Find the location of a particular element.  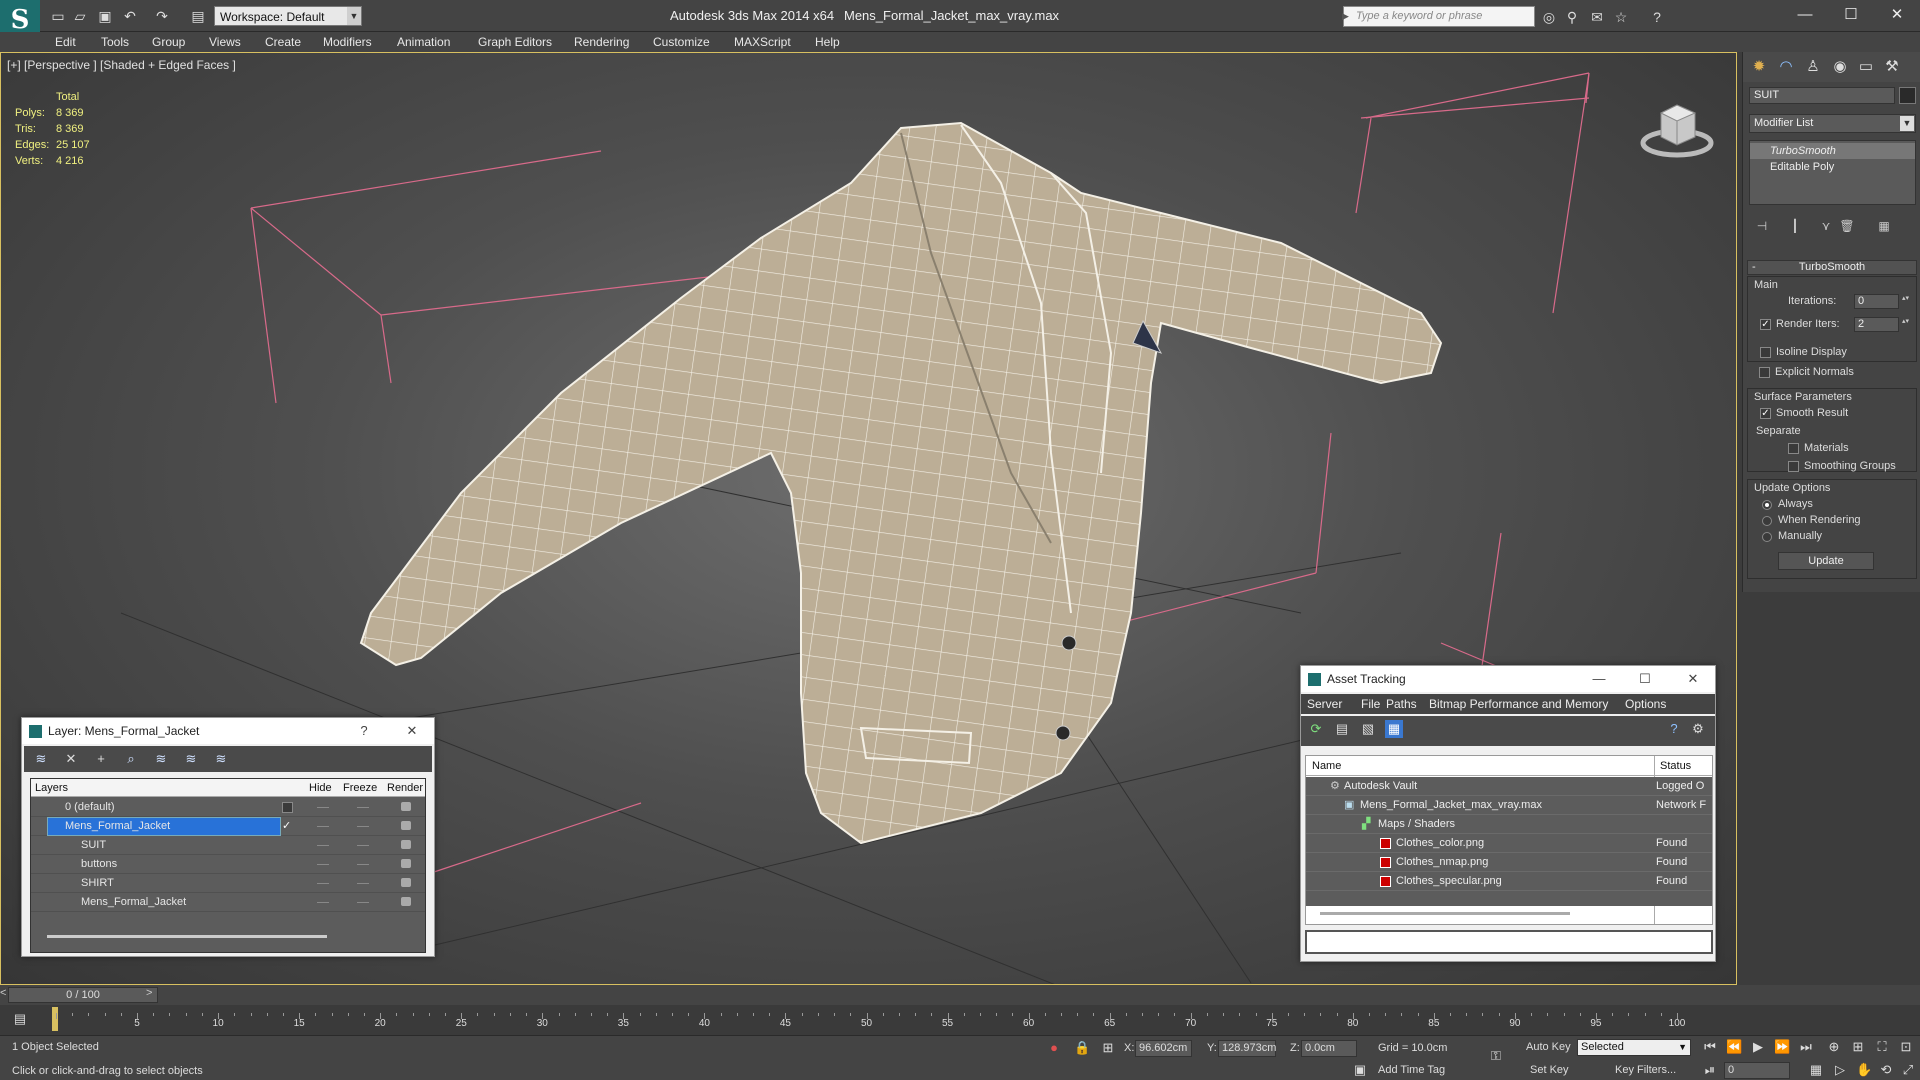

asset-row: Clothes_color.png Found is located at coordinates (1509, 843).